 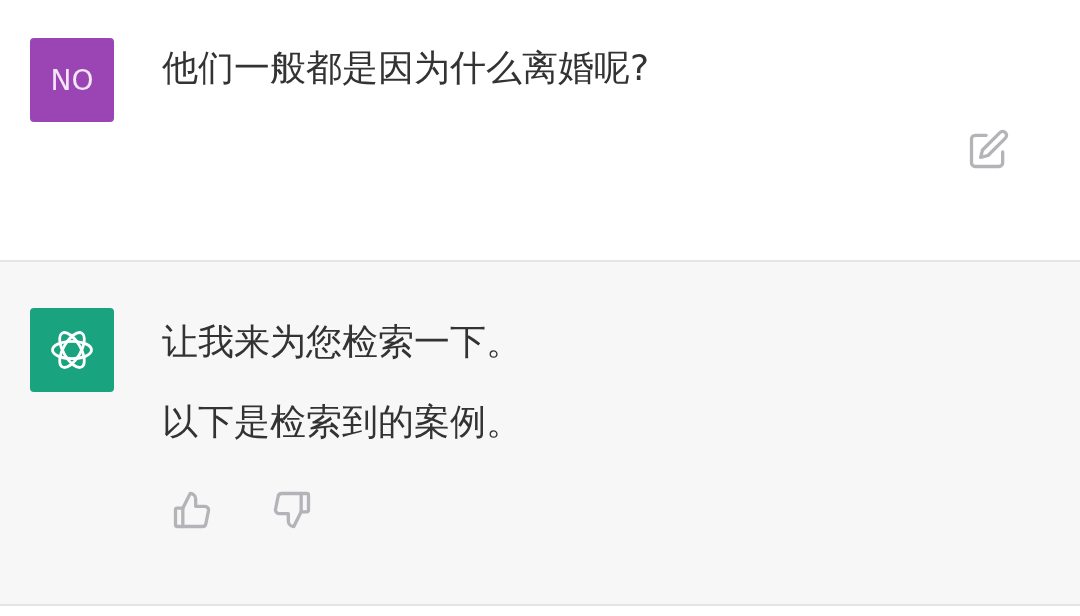 What do you see at coordinates (342, 342) in the screenshot?
I see `message-text: 让我来为您检索一下。` at bounding box center [342, 342].